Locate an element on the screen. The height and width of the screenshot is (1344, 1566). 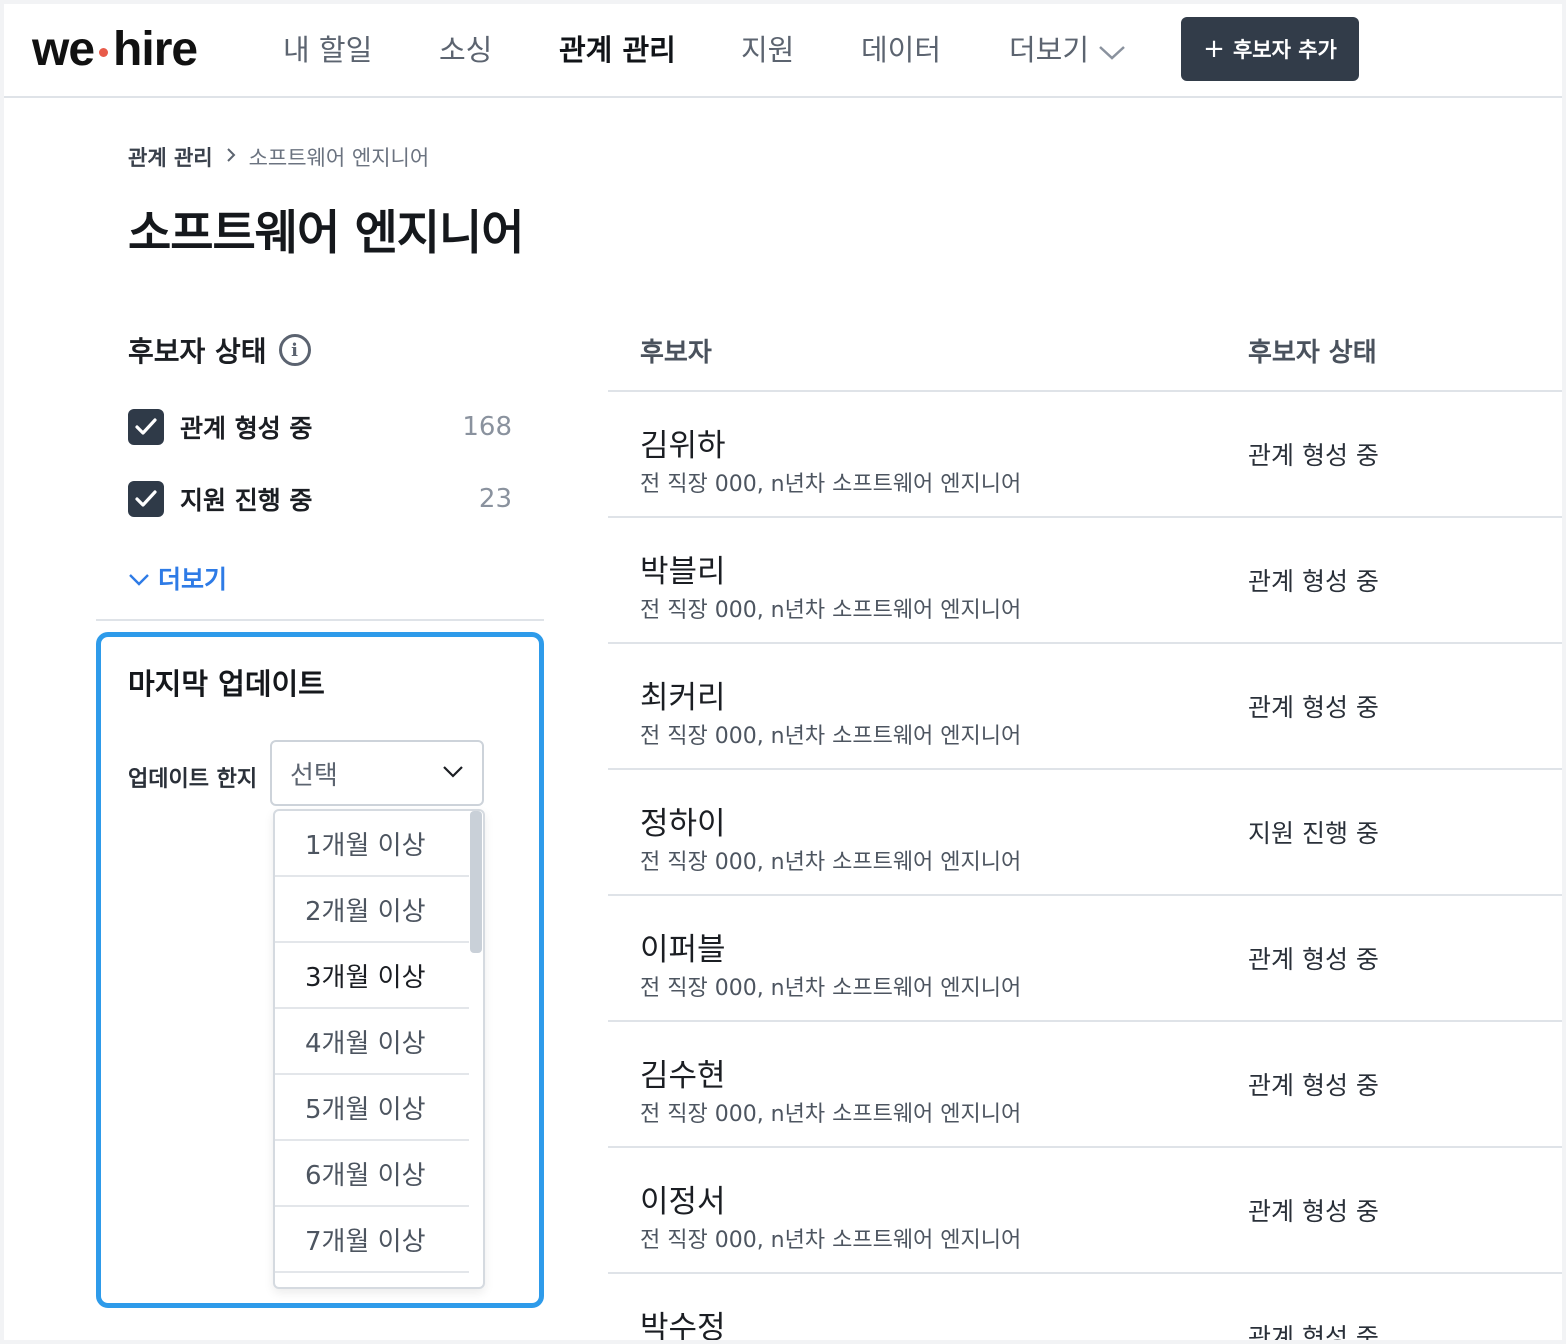
table-row: 이정서 전 직장 000, n년차 소프트웨어 엔지니어 관계 형성 중 is located at coordinates (1085, 1211).